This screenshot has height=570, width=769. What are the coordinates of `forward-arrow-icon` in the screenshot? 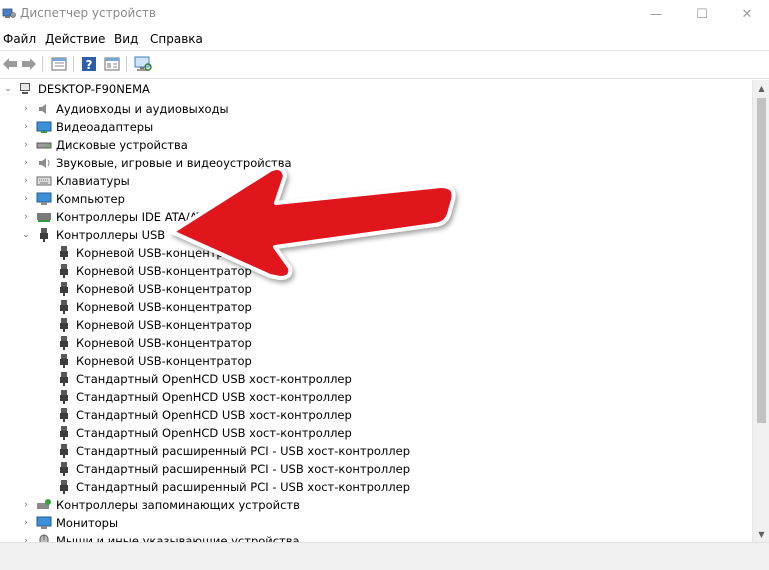 It's located at (29, 64).